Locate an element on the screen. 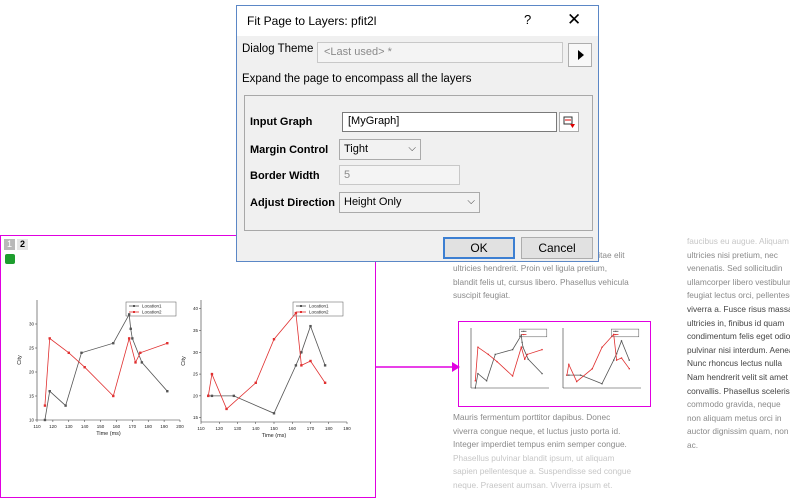 Image resolution: width=790 pixels, height=500 pixels. border-width-label: Border Width is located at coordinates (285, 176).